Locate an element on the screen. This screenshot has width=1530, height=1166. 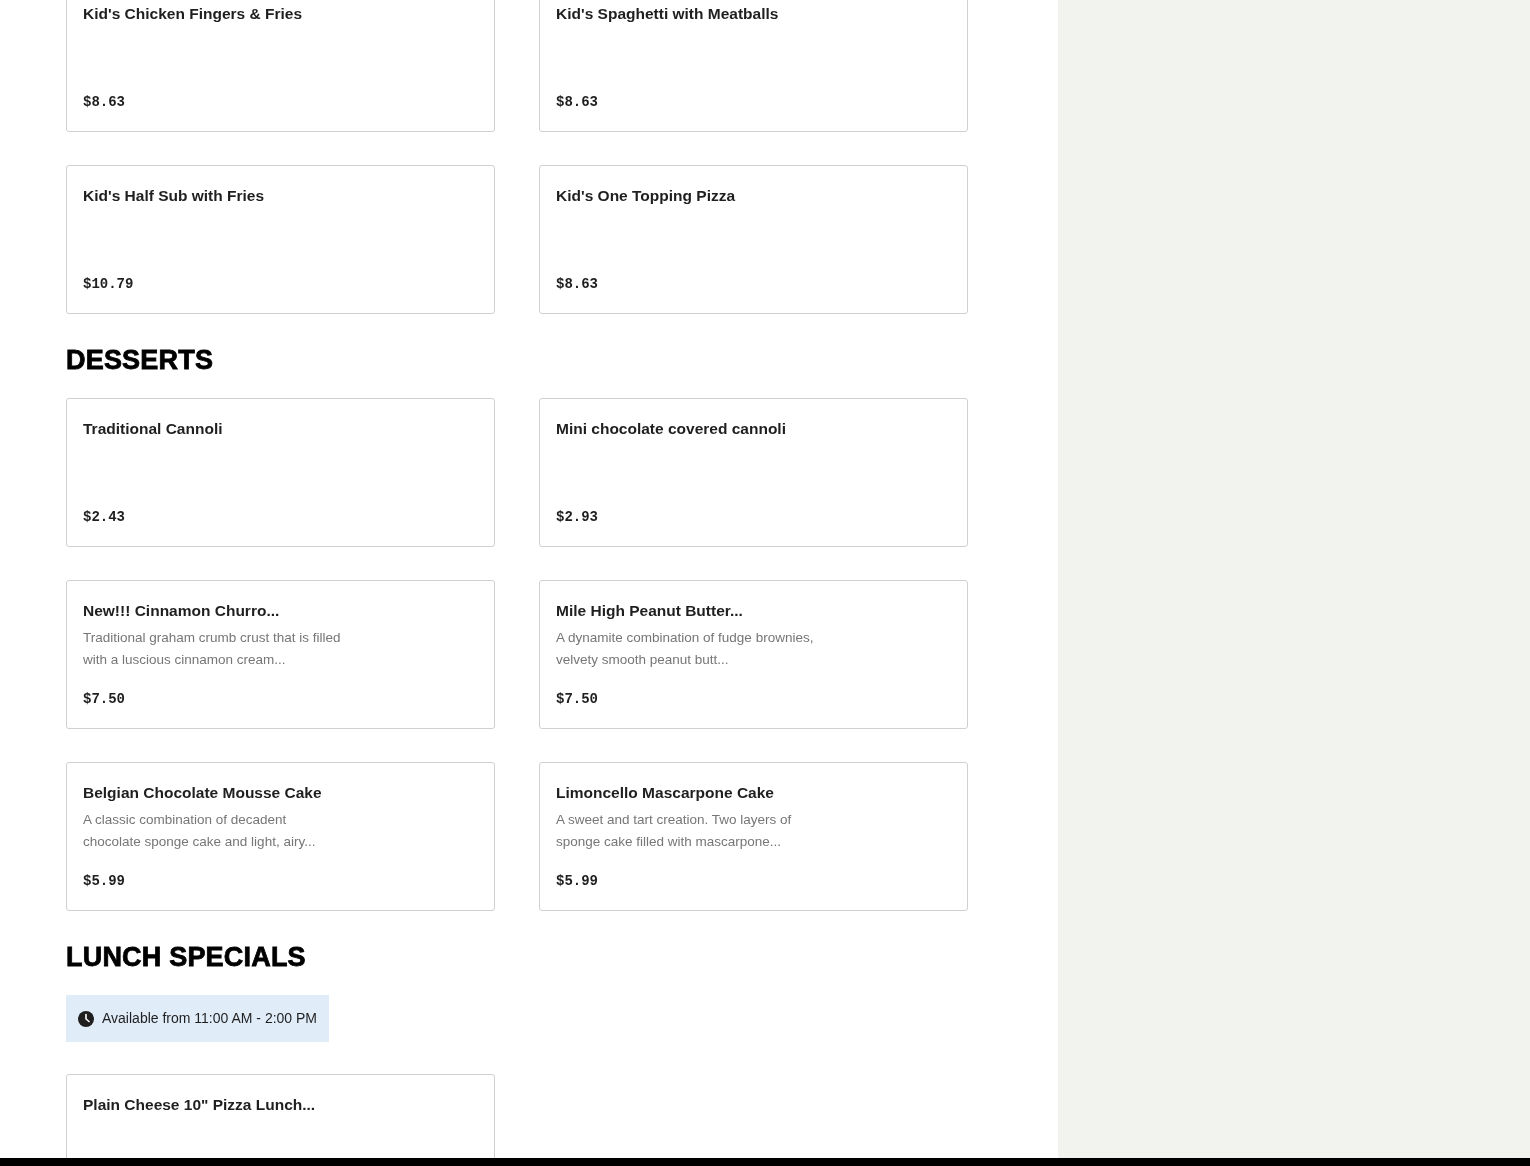
menu-item-card: Traditional Cannoli $2.43 is located at coordinates (280, 472).